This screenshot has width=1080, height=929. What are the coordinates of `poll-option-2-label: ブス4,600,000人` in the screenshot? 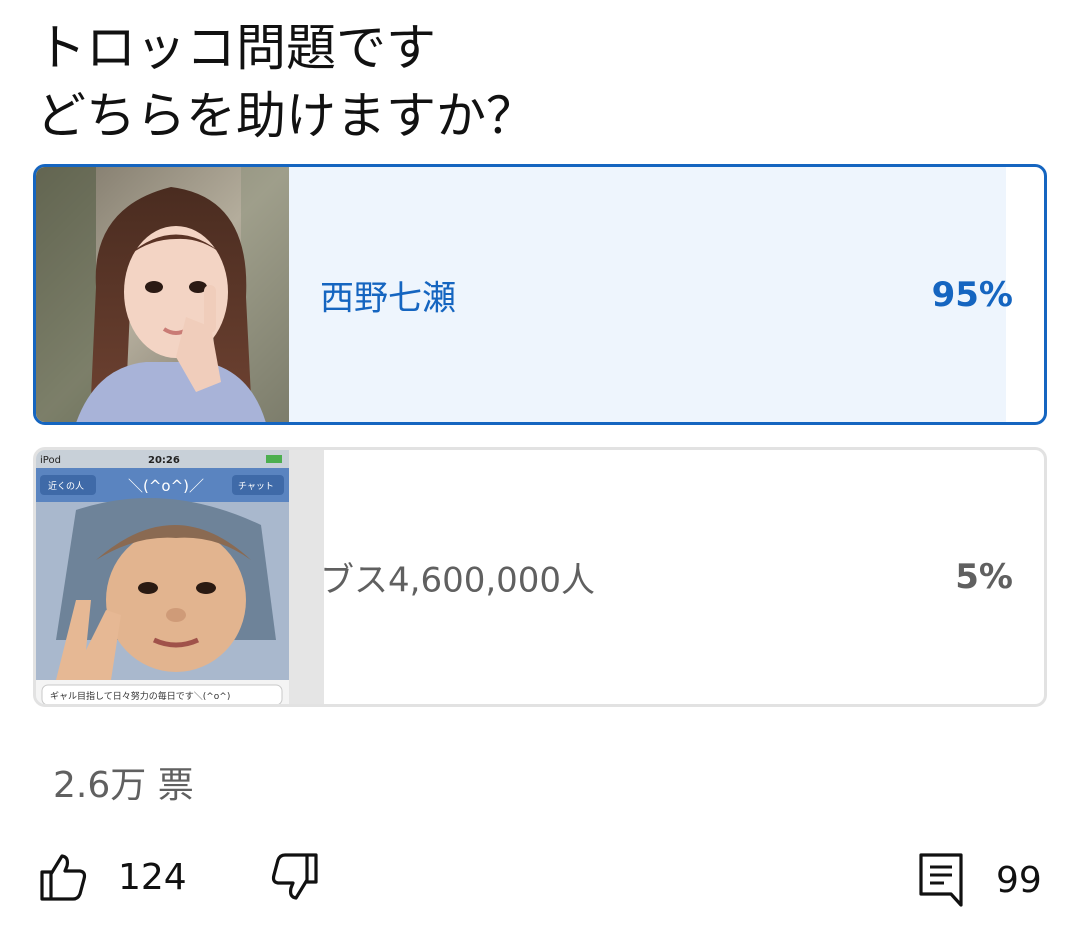 It's located at (458, 580).